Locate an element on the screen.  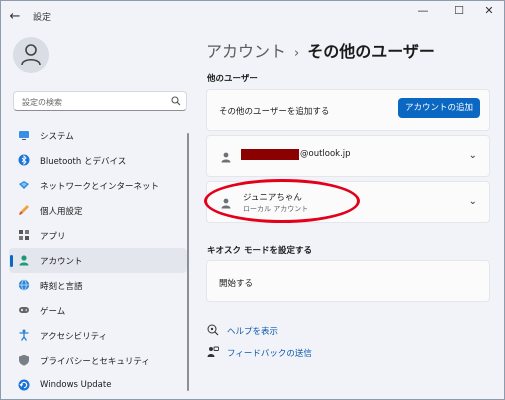
update-icon is located at coordinates (24, 385).